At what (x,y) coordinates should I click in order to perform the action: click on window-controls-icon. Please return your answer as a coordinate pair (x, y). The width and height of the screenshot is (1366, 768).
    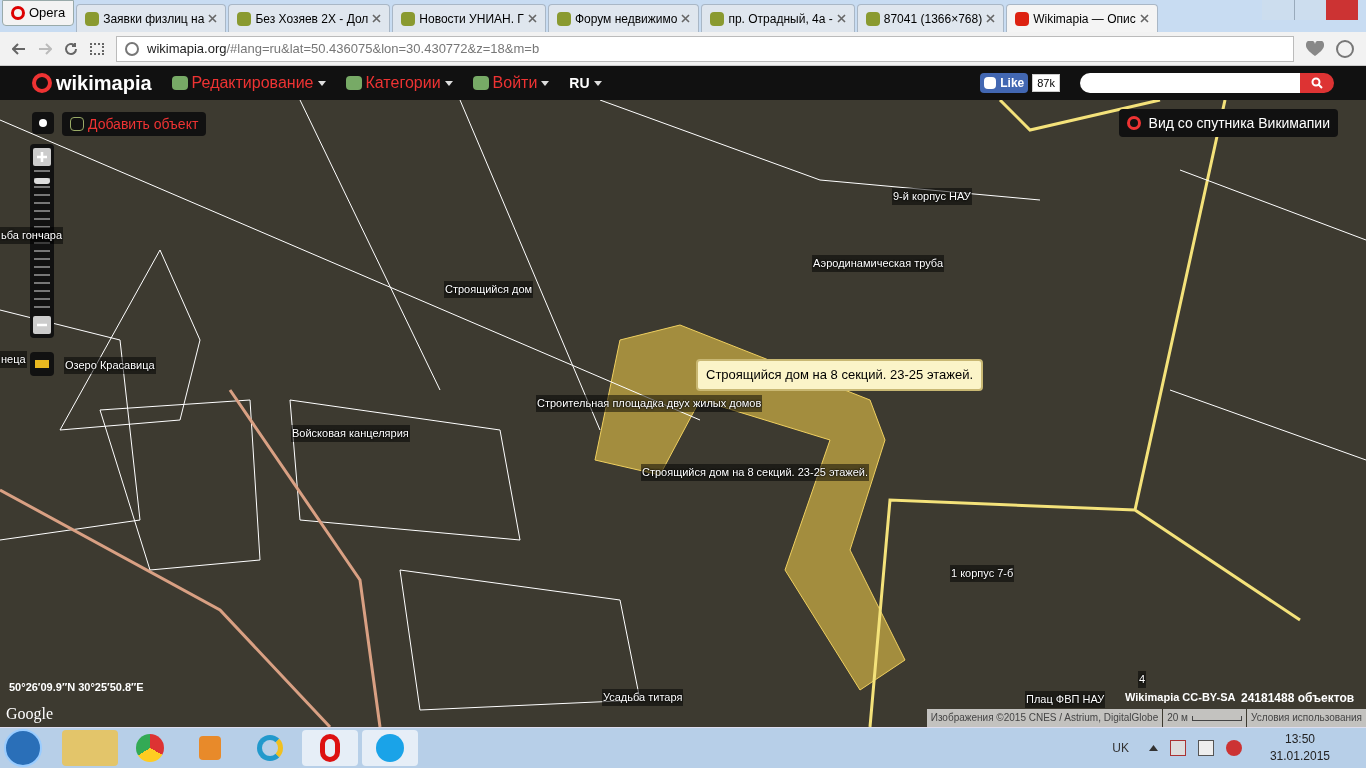
    Looking at the image, I should click on (1310, 10).